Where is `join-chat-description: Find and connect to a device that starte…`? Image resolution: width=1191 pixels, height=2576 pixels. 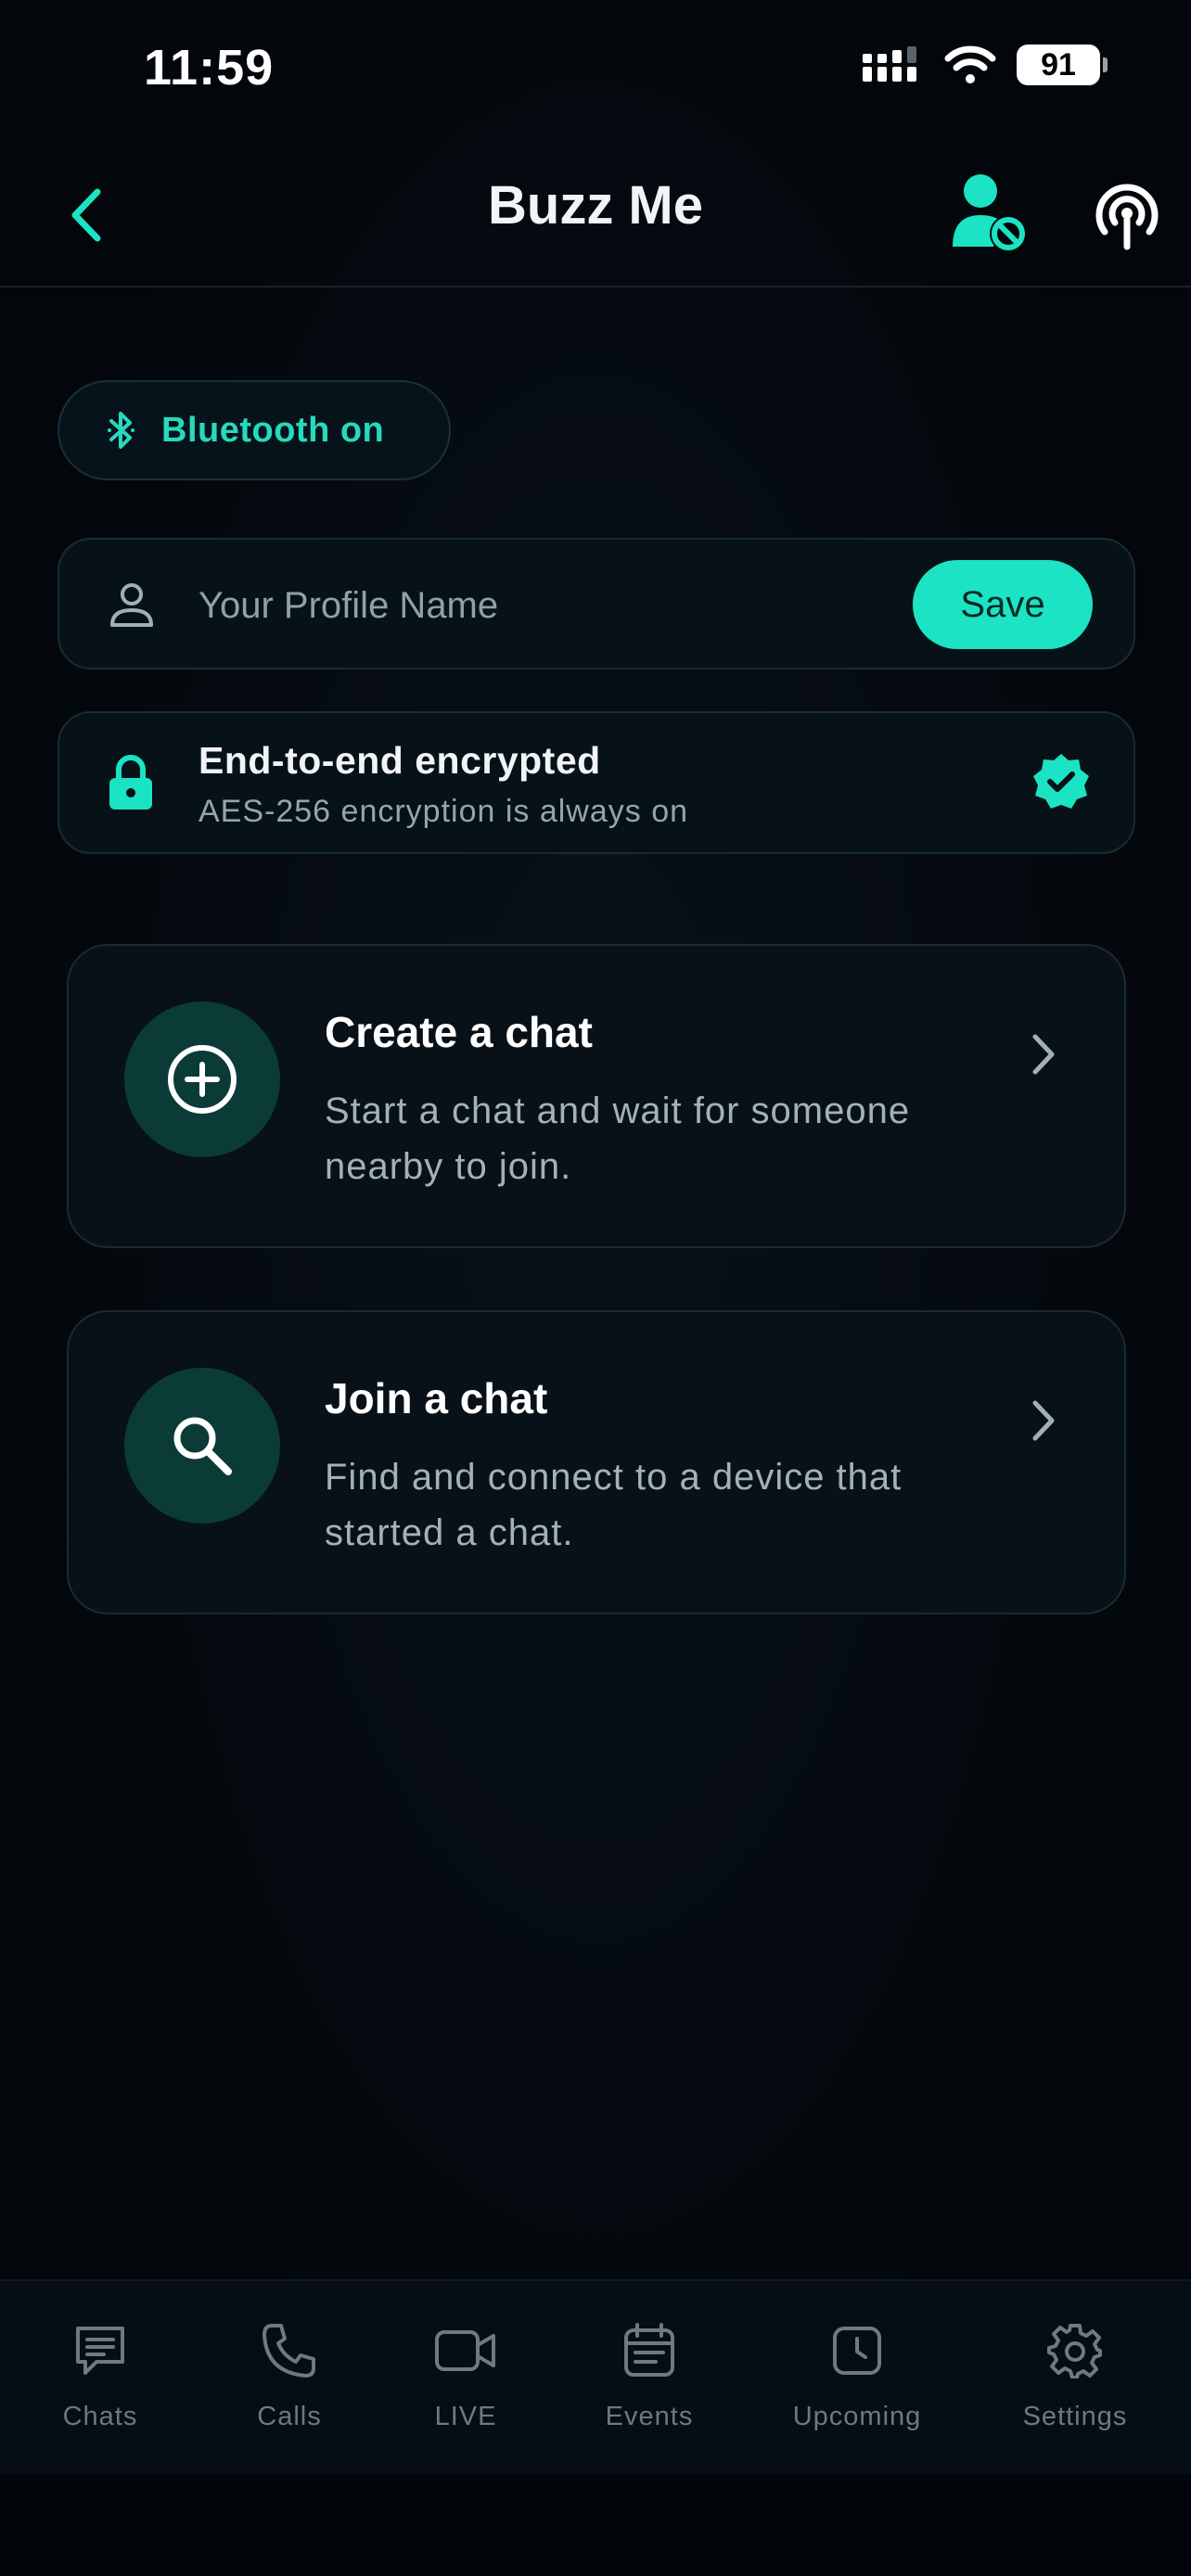
join-chat-description: Find and connect to a device that starte… is located at coordinates (614, 1505).